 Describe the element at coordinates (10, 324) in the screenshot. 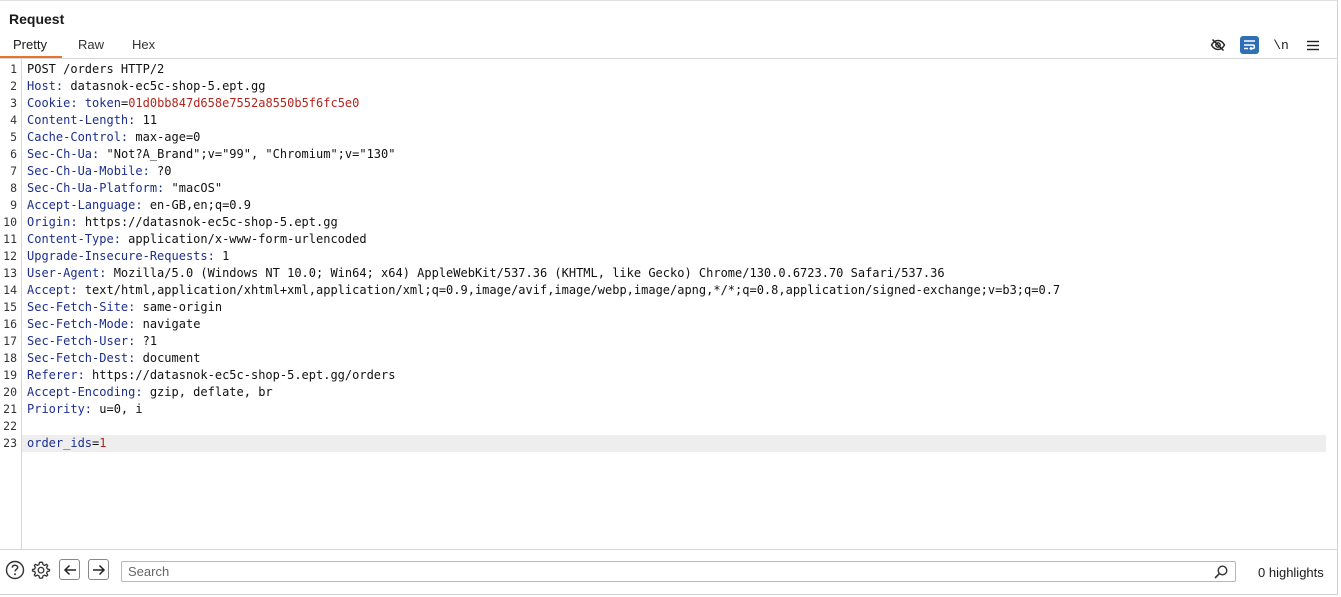

I see `line-number: 16` at that location.